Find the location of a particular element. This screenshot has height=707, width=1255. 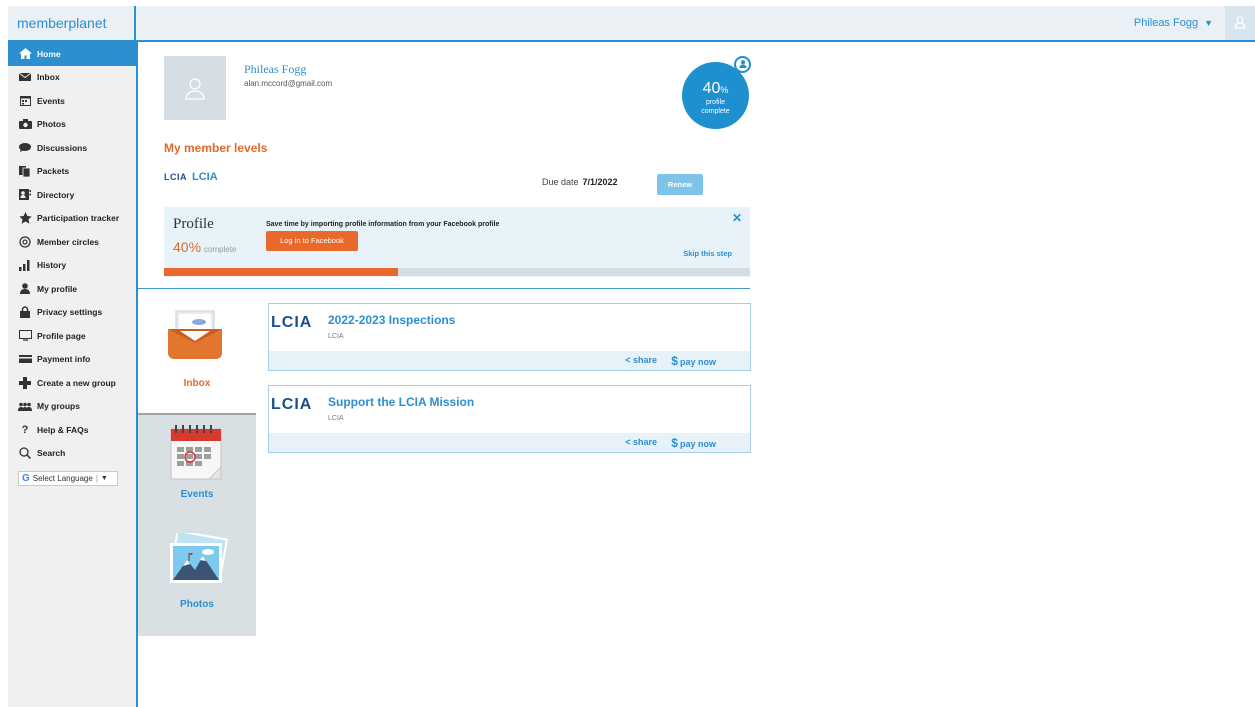

completion-percent: 40% is located at coordinates (715, 89).